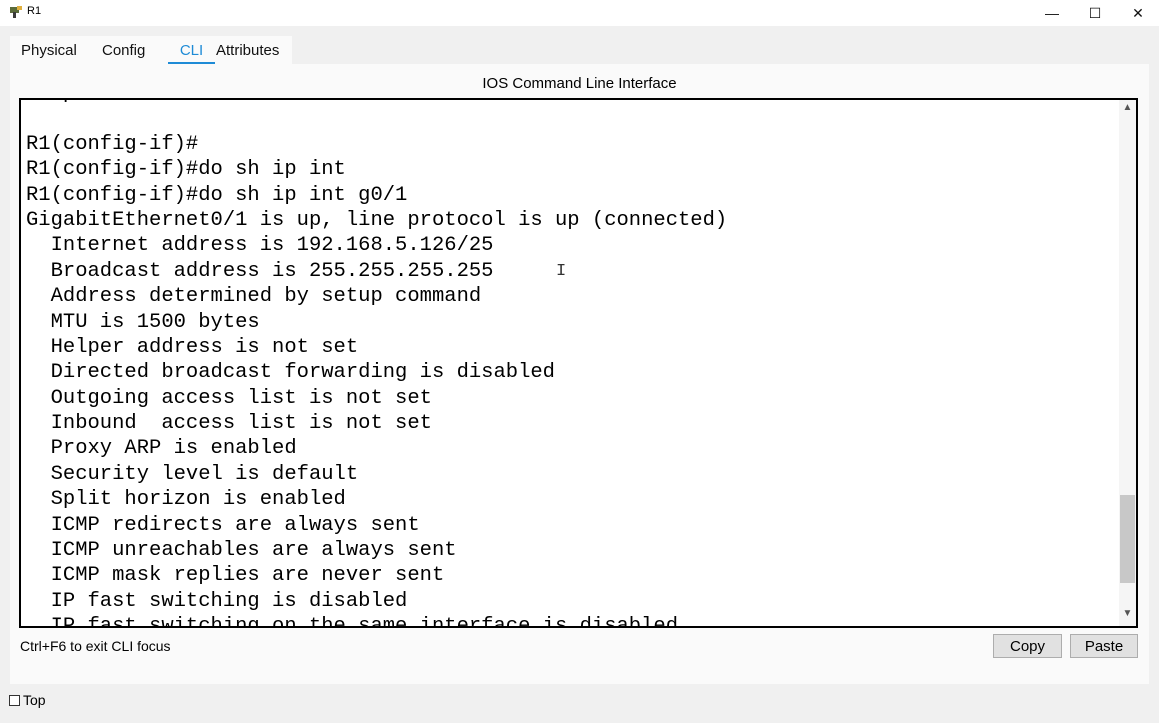 The image size is (1159, 723). Describe the element at coordinates (217, 601) in the screenshot. I see `terminal-line: IP fast switching is disabled` at that location.